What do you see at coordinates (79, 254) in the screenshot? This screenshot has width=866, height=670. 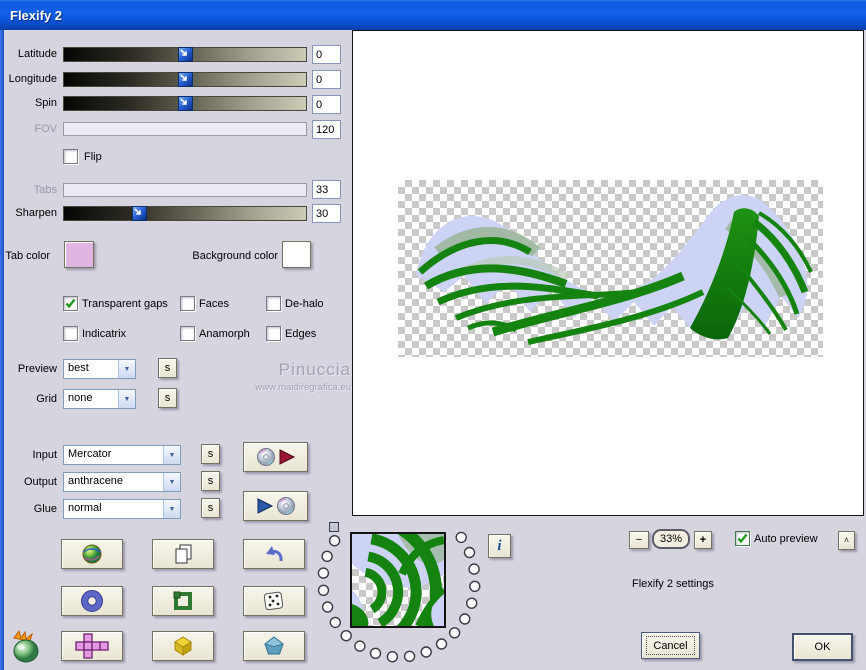 I see `tab-color-swatch` at bounding box center [79, 254].